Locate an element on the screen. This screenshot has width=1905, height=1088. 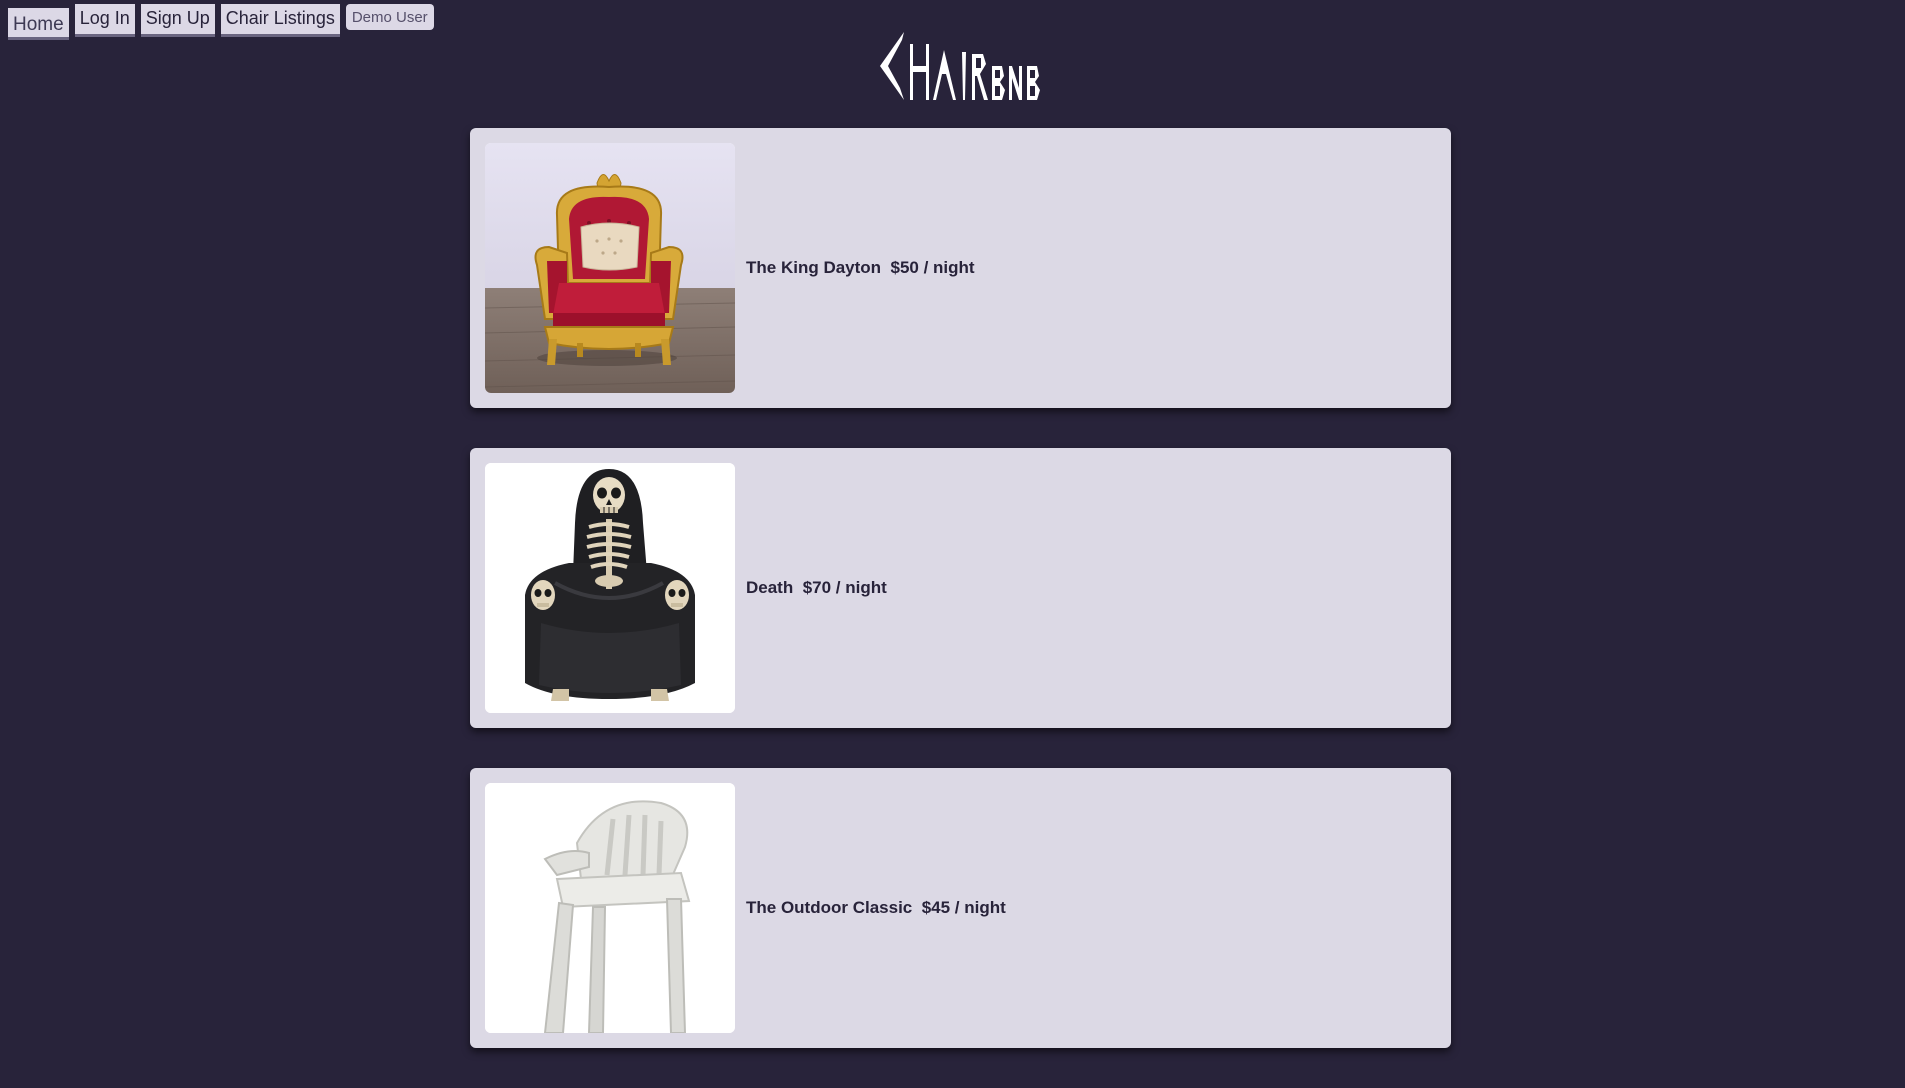
listing-text: The Outdoor Classic $45 / night is located at coordinates (876, 908).